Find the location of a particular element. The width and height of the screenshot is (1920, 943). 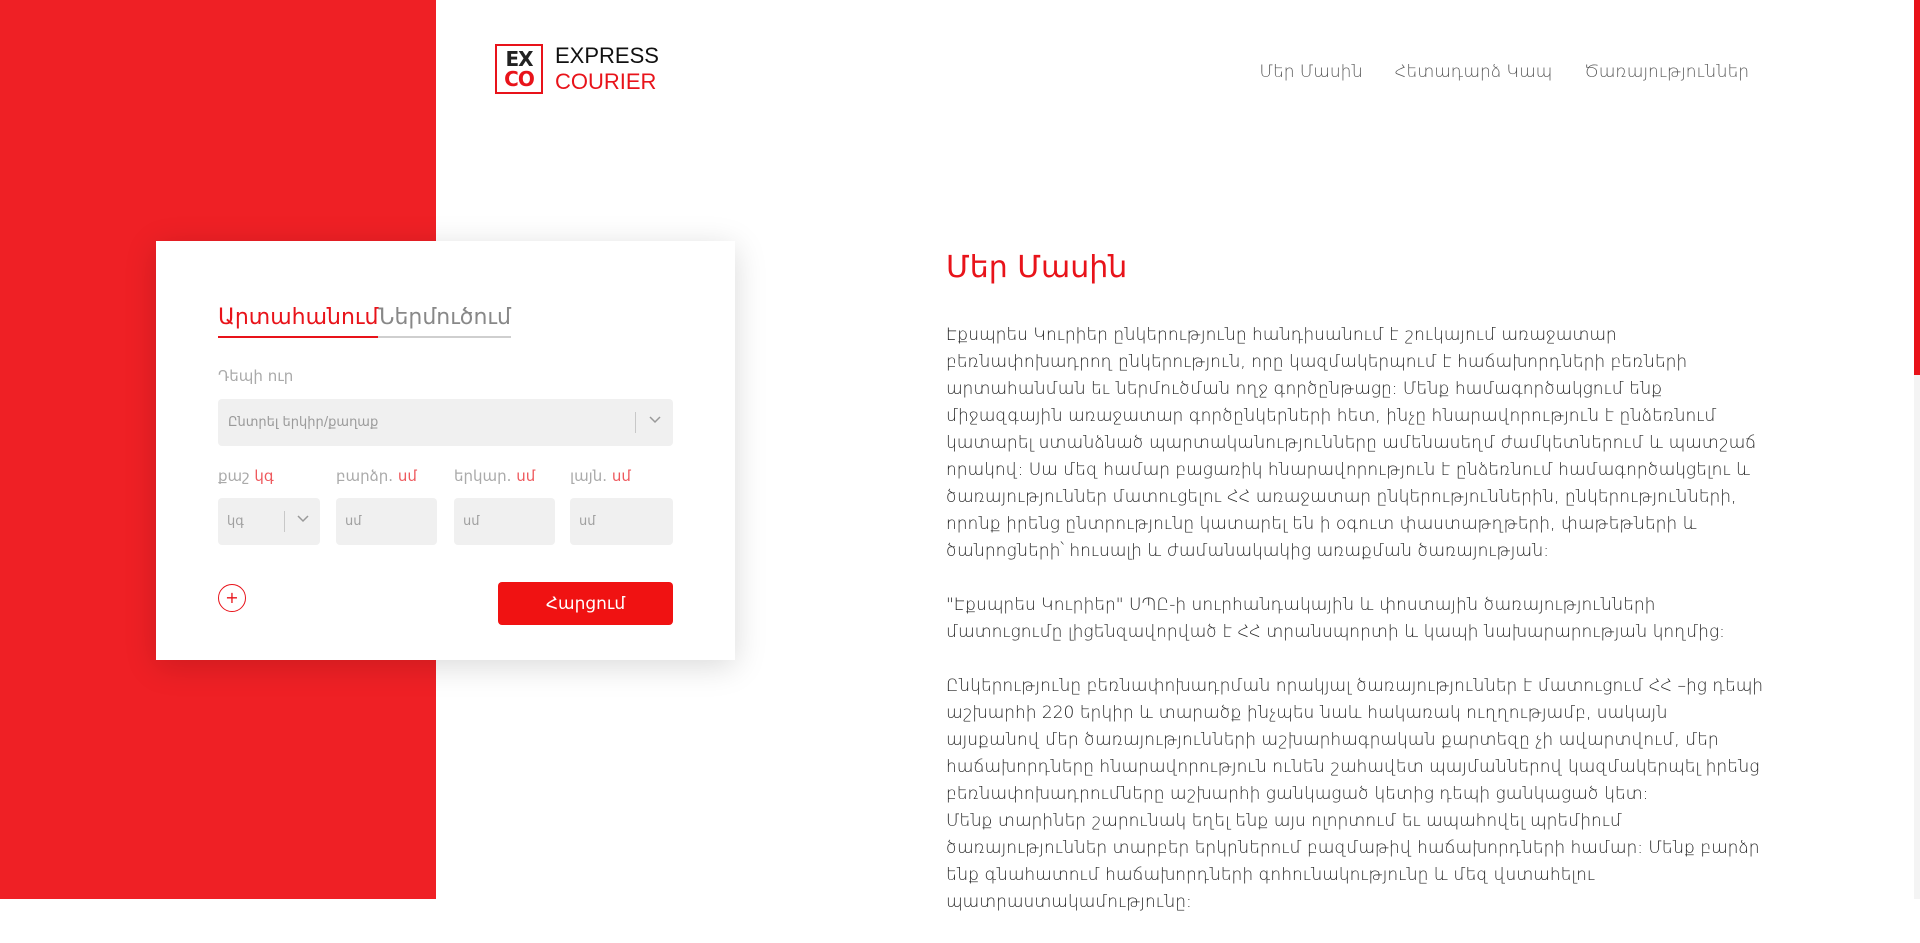

destination-placeholder: Ընտրել երկիր/քաղաք is located at coordinates (303, 422).